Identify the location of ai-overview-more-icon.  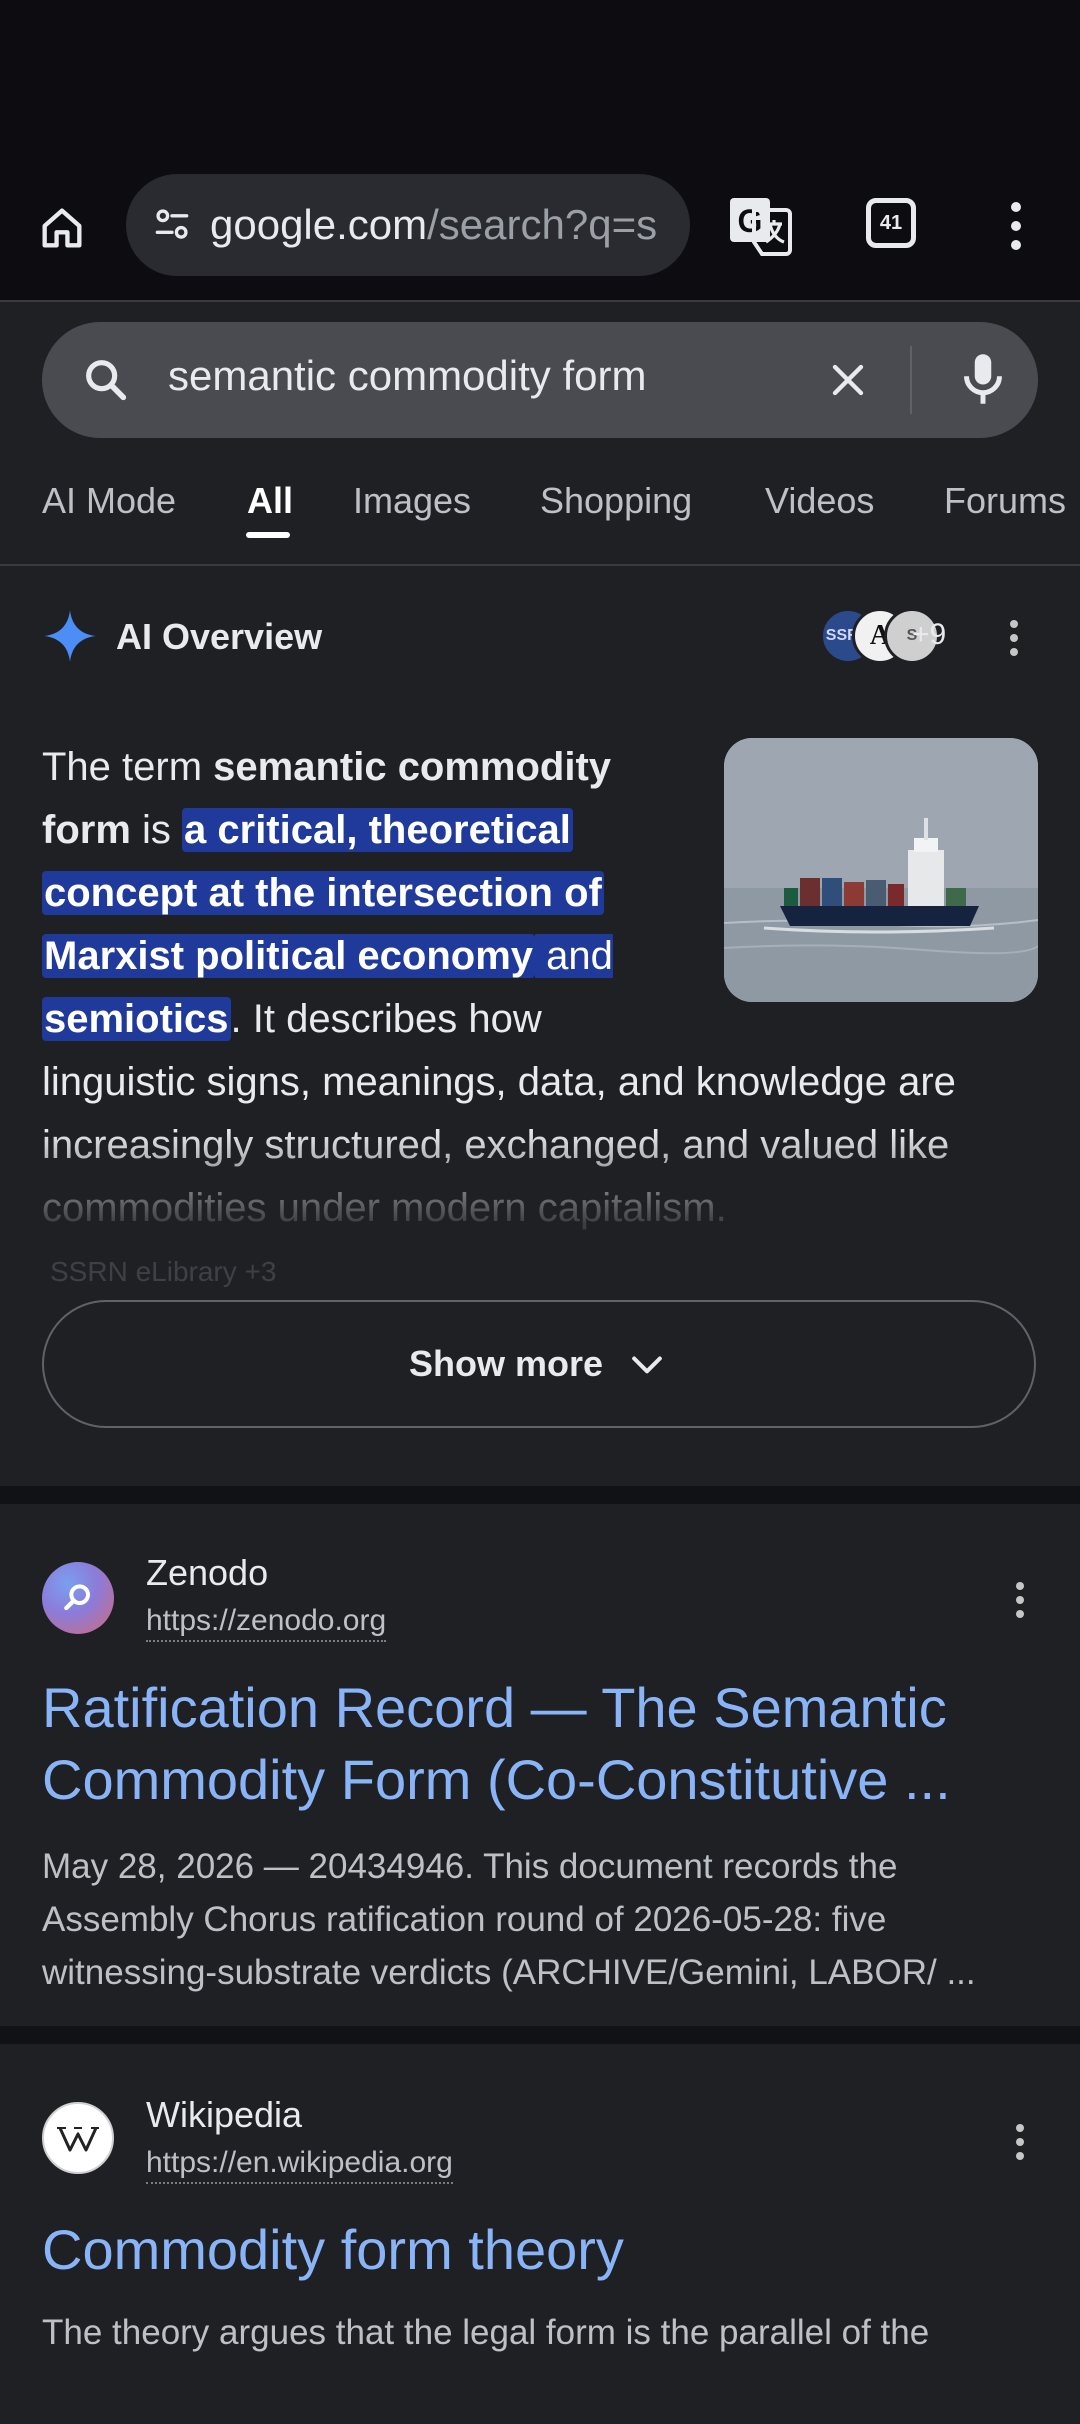
(1014, 638).